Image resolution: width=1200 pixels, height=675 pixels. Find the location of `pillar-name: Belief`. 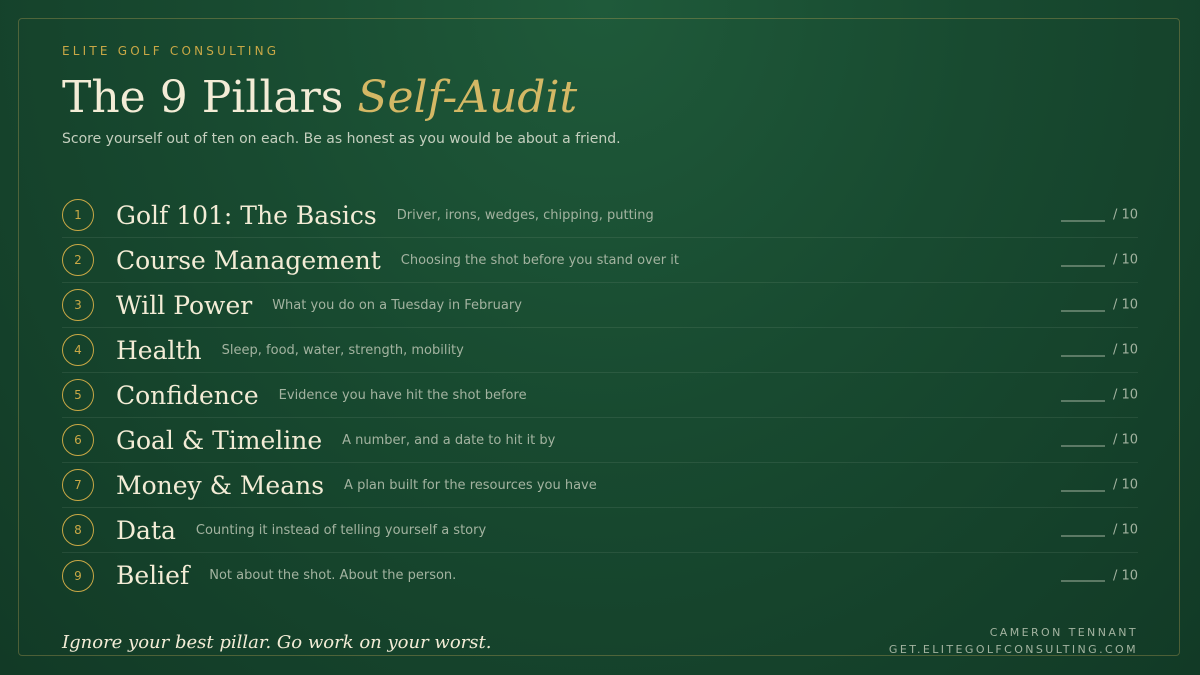

pillar-name: Belief is located at coordinates (153, 575).